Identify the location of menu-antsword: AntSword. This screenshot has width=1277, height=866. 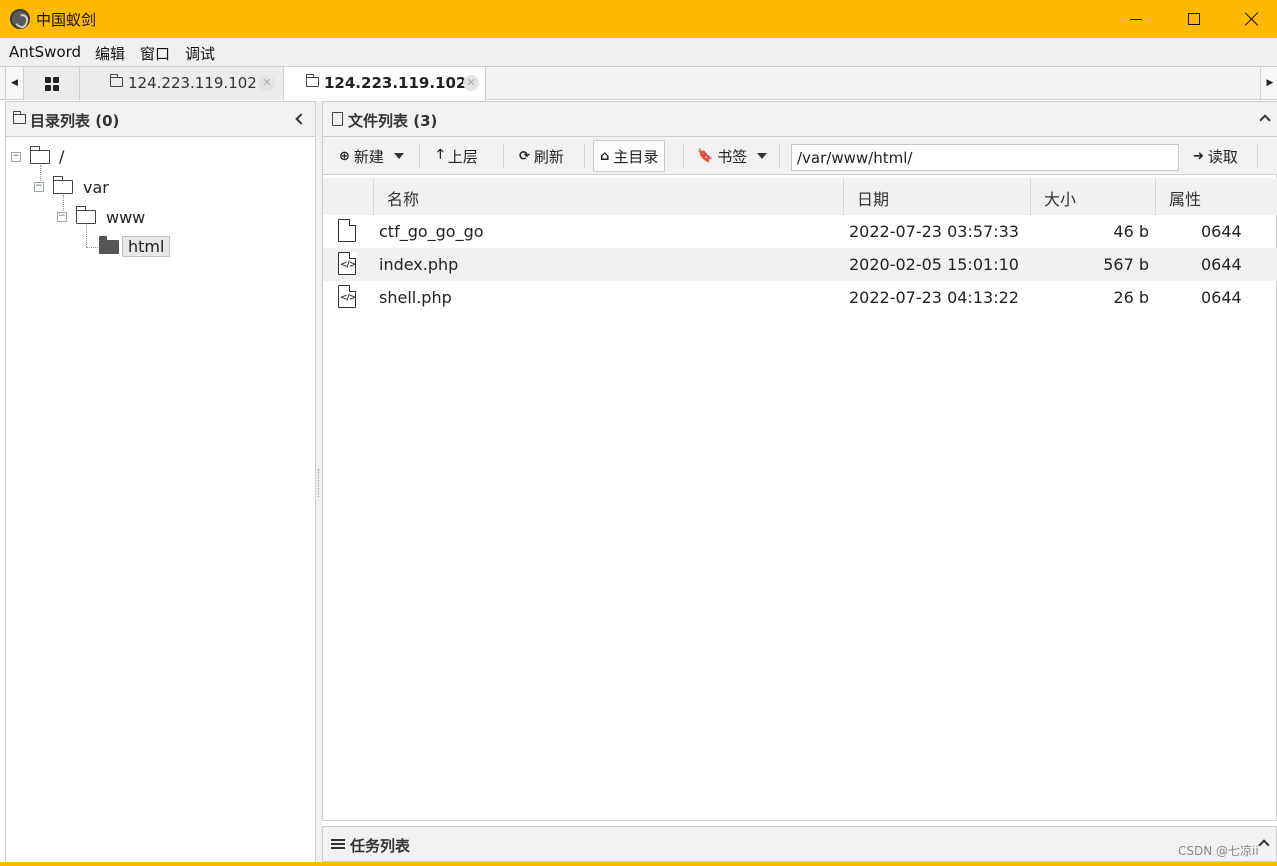
(45, 52).